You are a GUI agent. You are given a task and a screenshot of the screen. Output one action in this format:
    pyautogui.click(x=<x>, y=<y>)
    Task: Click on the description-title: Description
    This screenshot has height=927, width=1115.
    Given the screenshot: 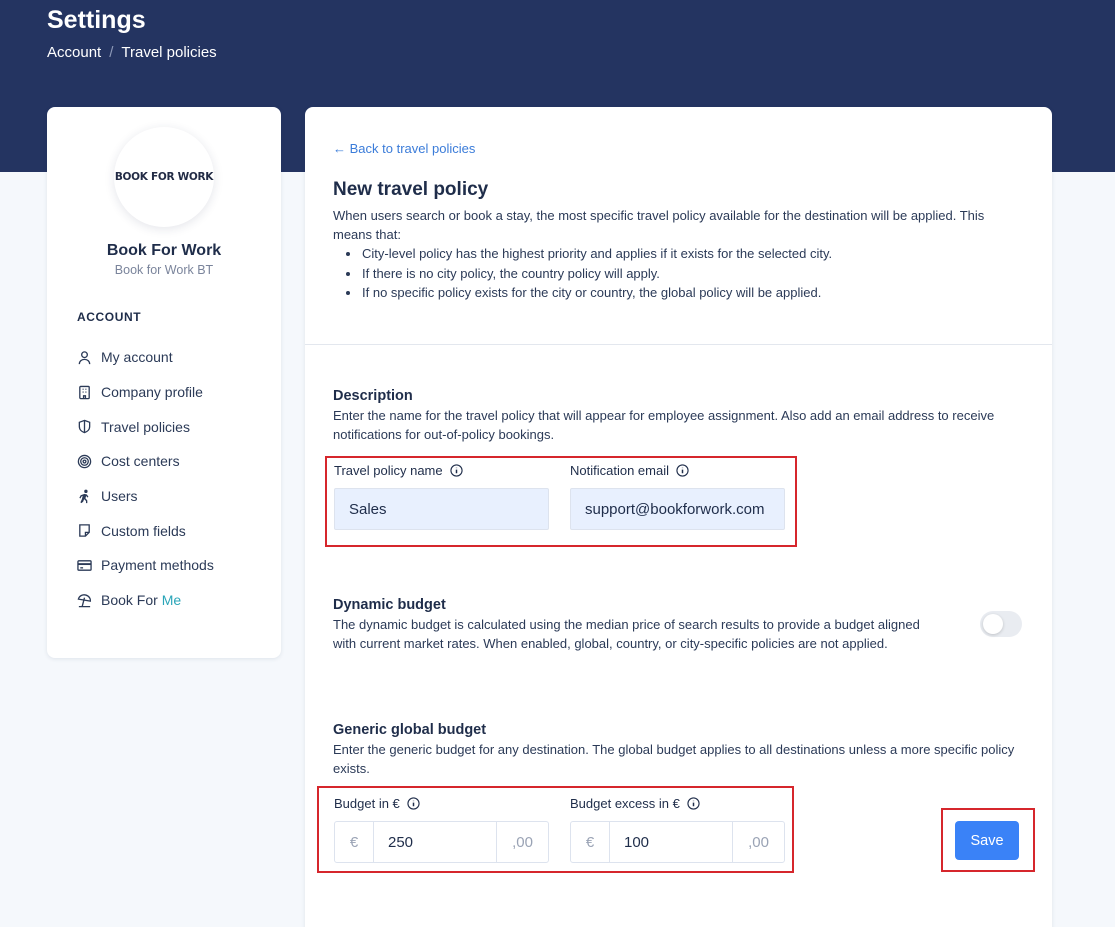 What is the action you would take?
    pyautogui.click(x=373, y=396)
    